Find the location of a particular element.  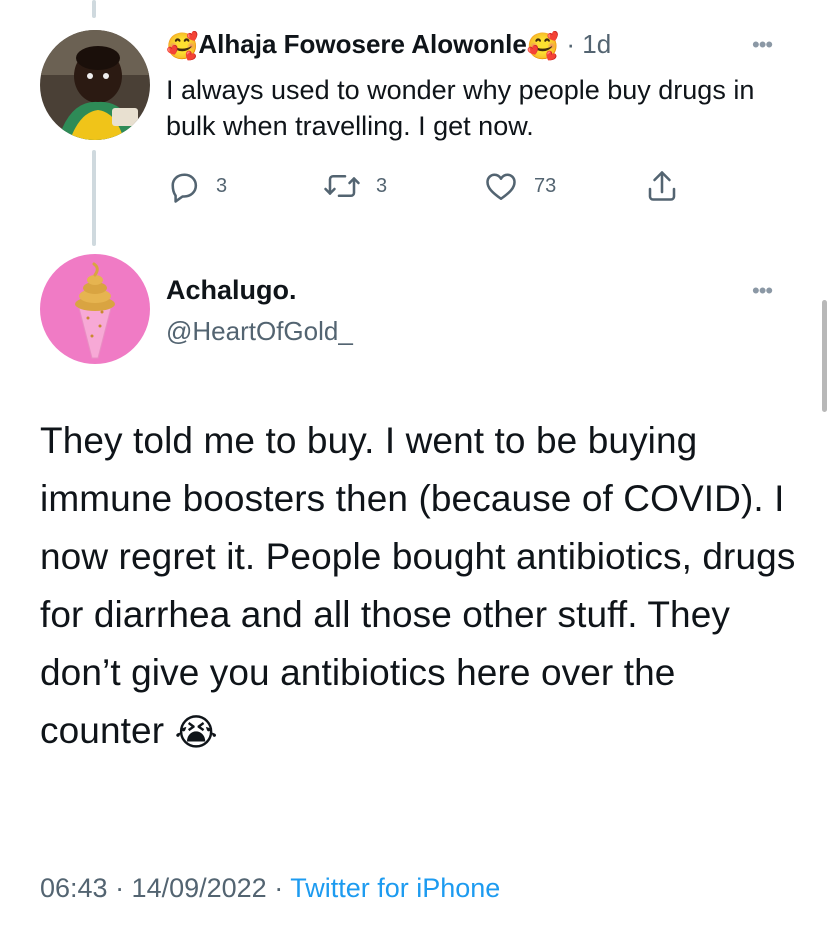

retweet-button: 3 is located at coordinates (354, 186).